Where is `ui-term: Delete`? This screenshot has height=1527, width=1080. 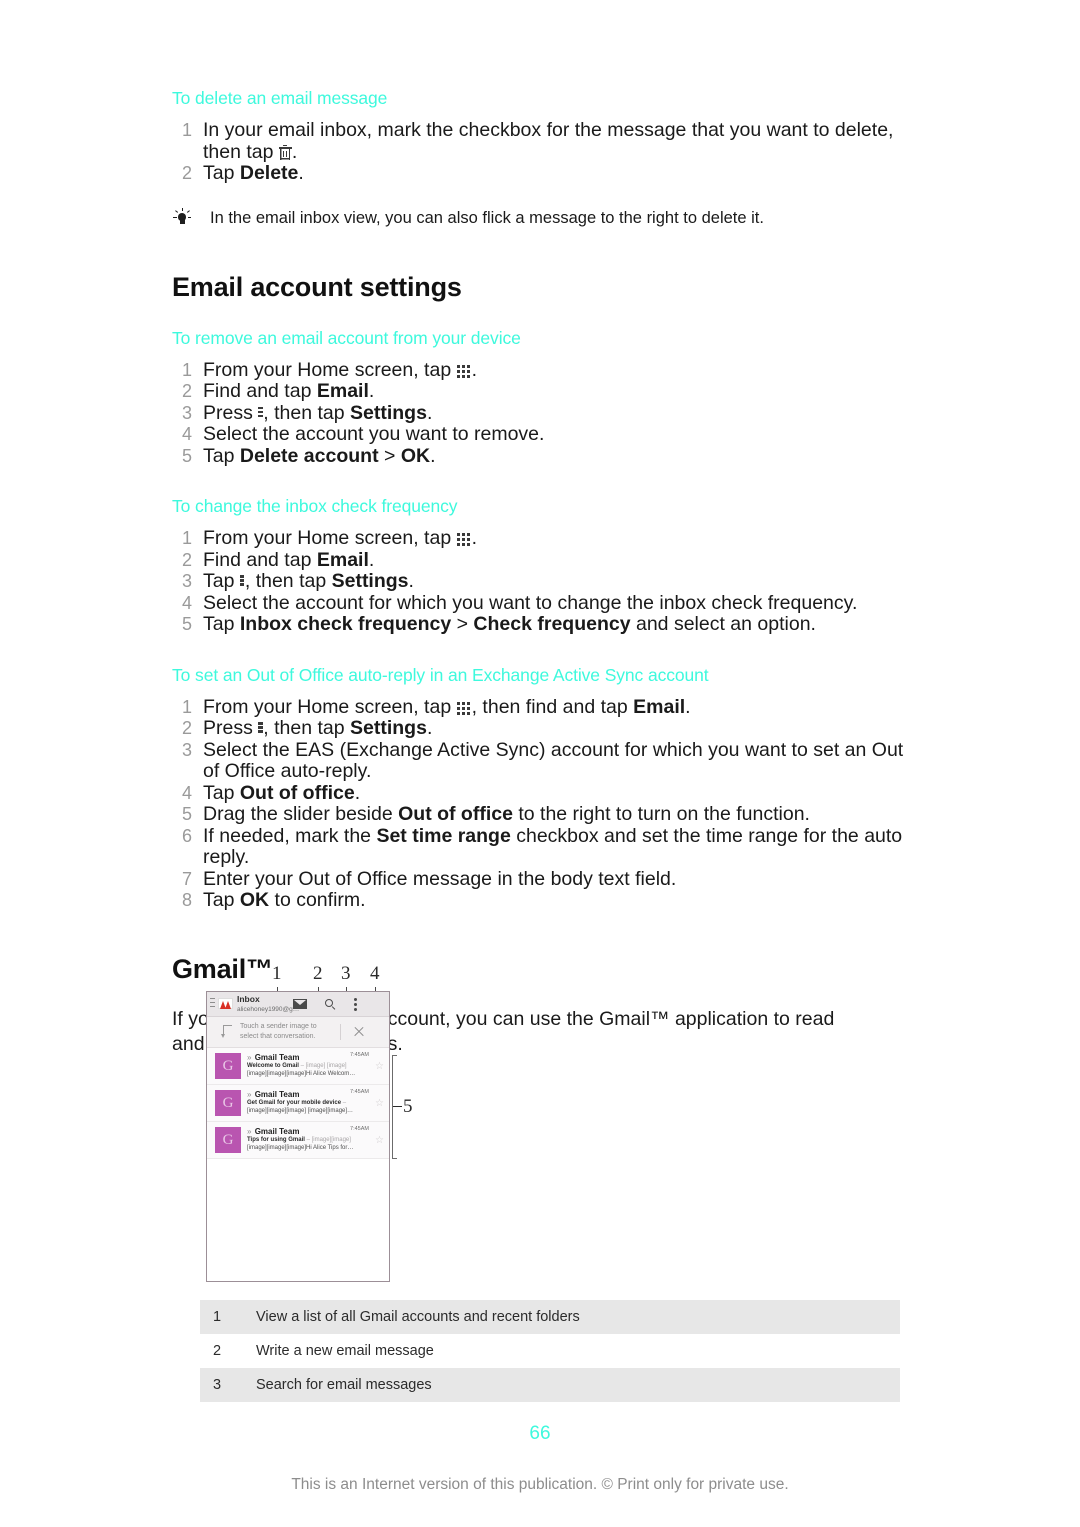
ui-term: Delete is located at coordinates (269, 173).